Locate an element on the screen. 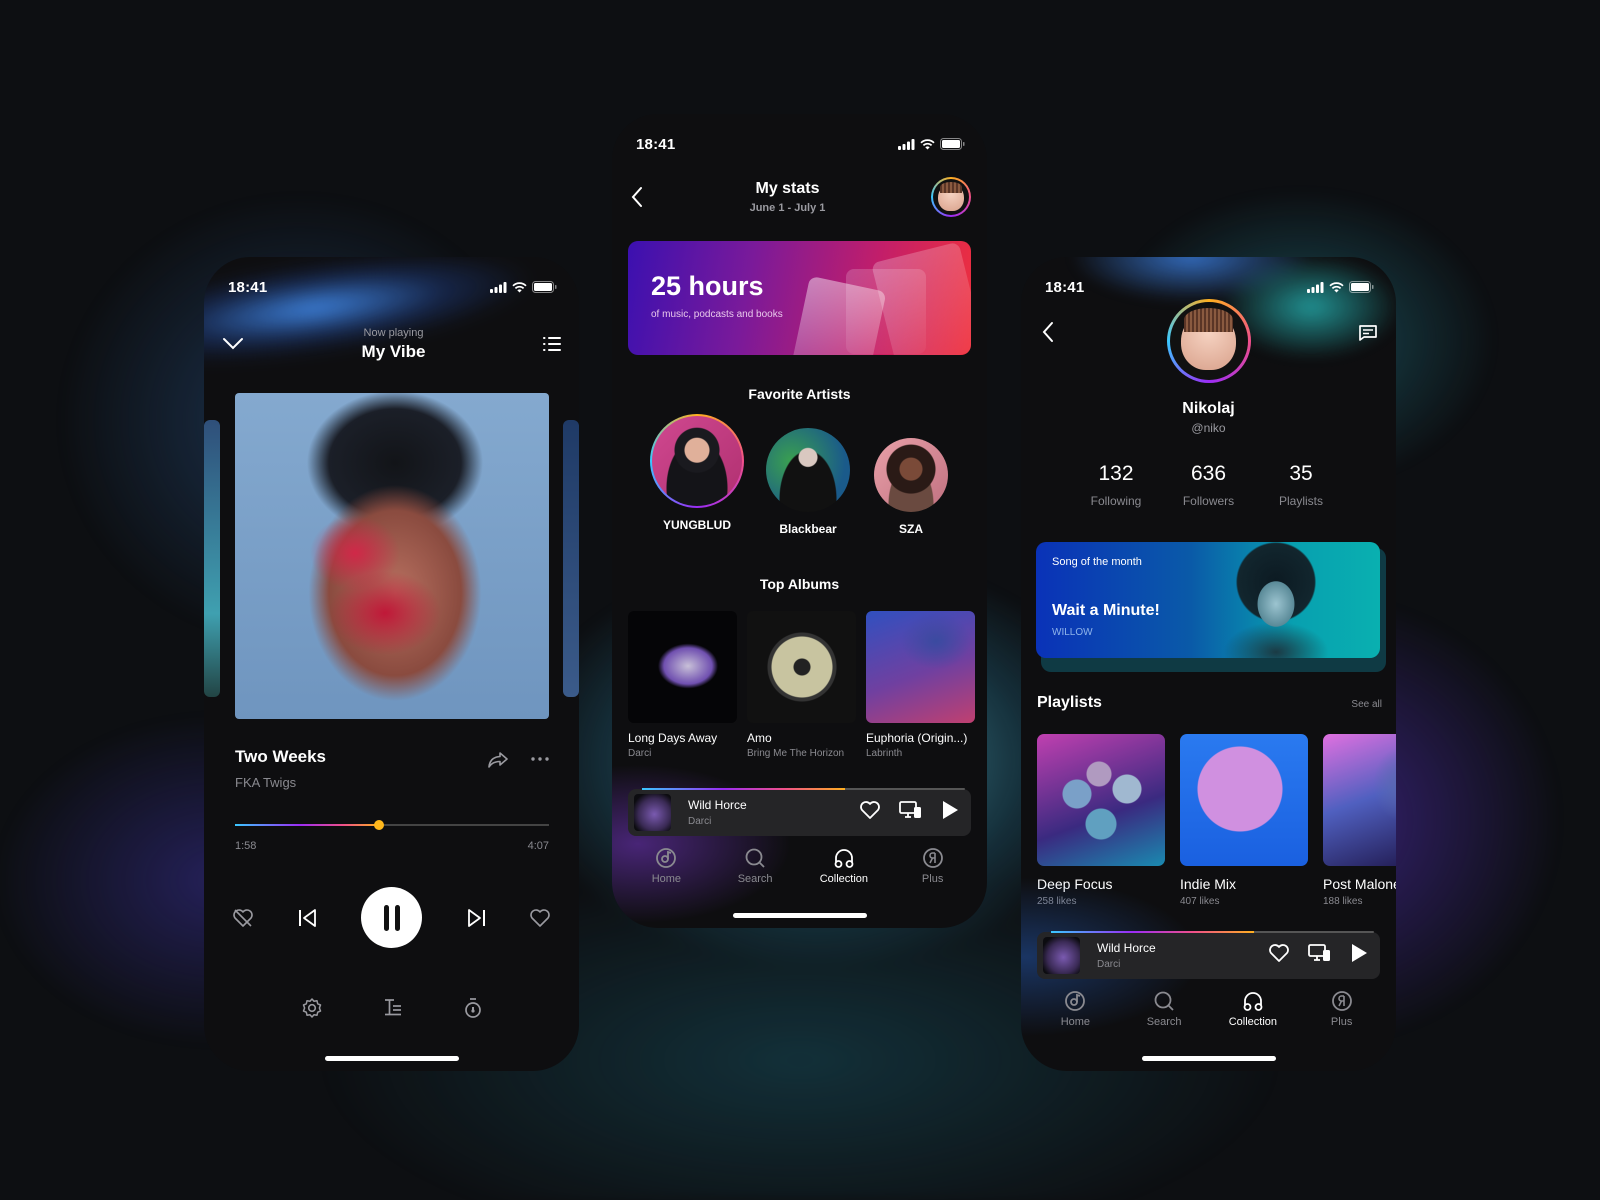 The image size is (1600, 1200). artist-item: SZA is located at coordinates (911, 487).